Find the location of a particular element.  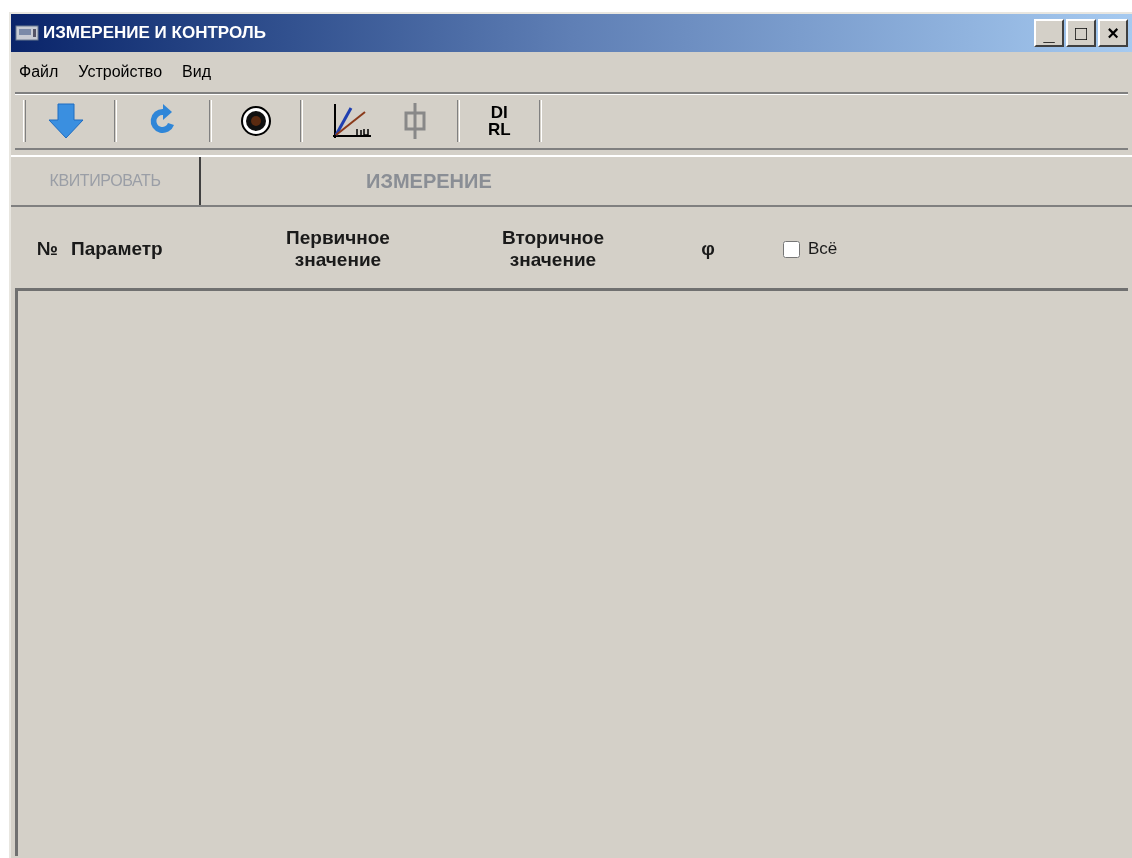

window-title: ИЗМЕРЕНИЕ И КОНТРОЛЬ is located at coordinates (154, 33).